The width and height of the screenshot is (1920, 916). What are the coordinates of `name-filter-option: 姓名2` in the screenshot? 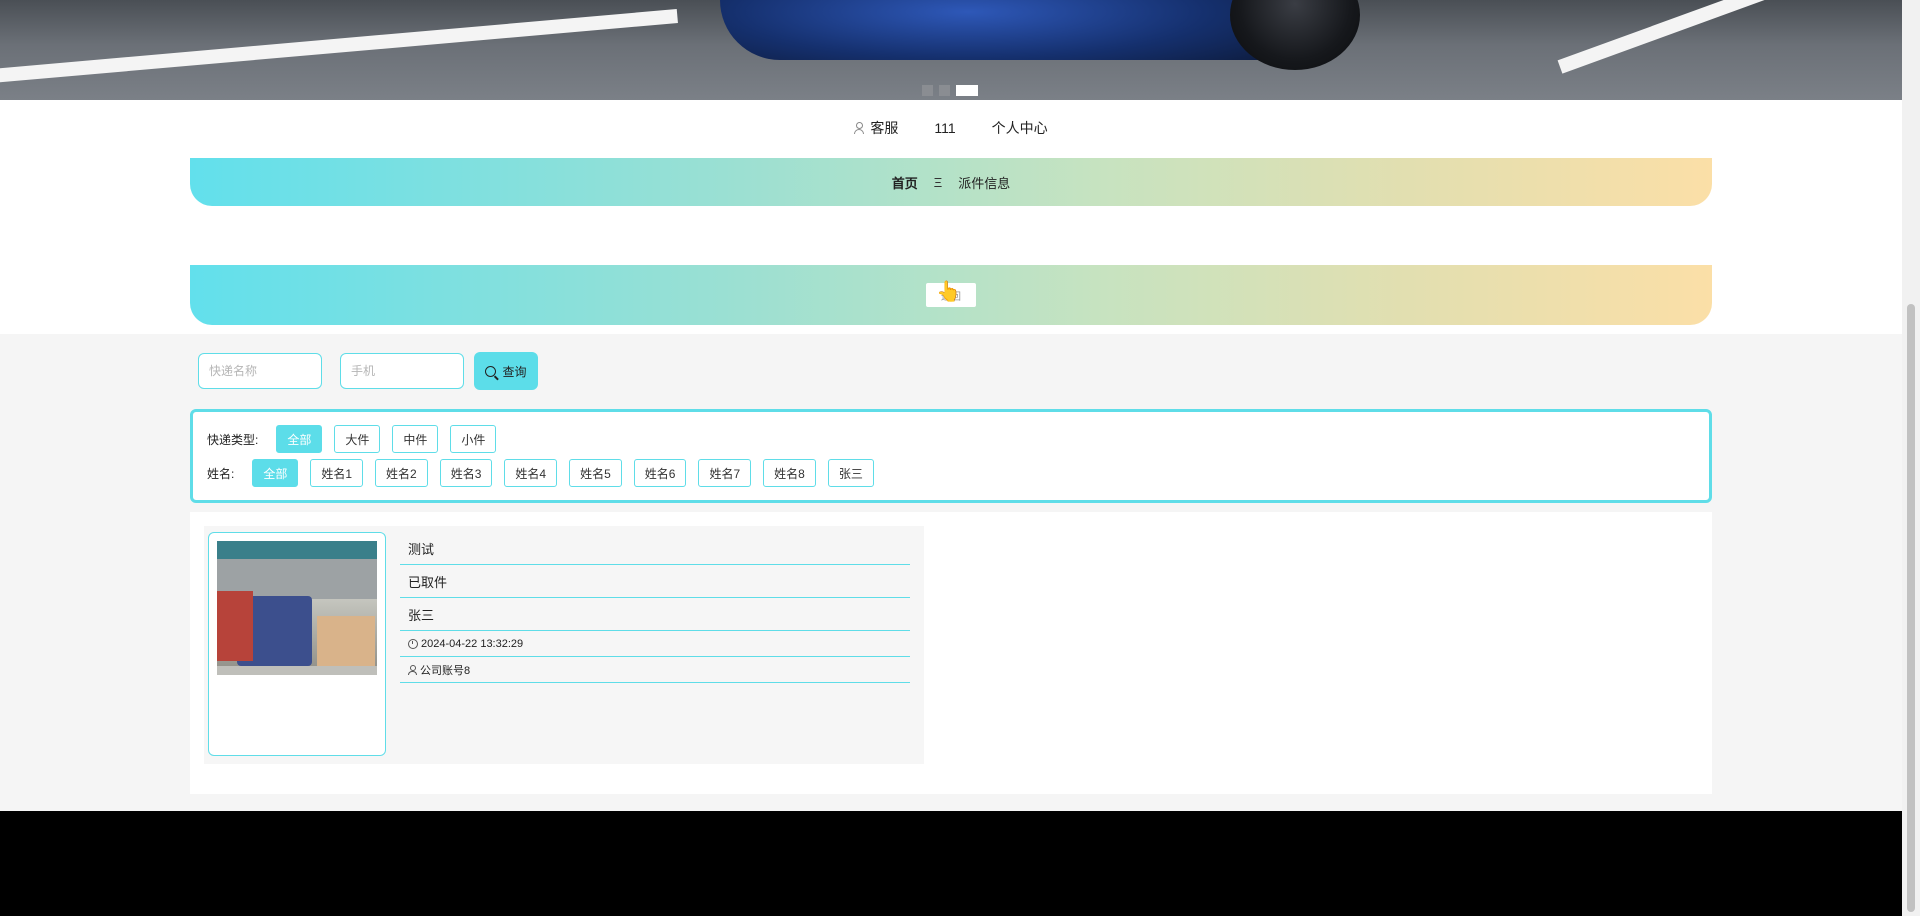 It's located at (401, 473).